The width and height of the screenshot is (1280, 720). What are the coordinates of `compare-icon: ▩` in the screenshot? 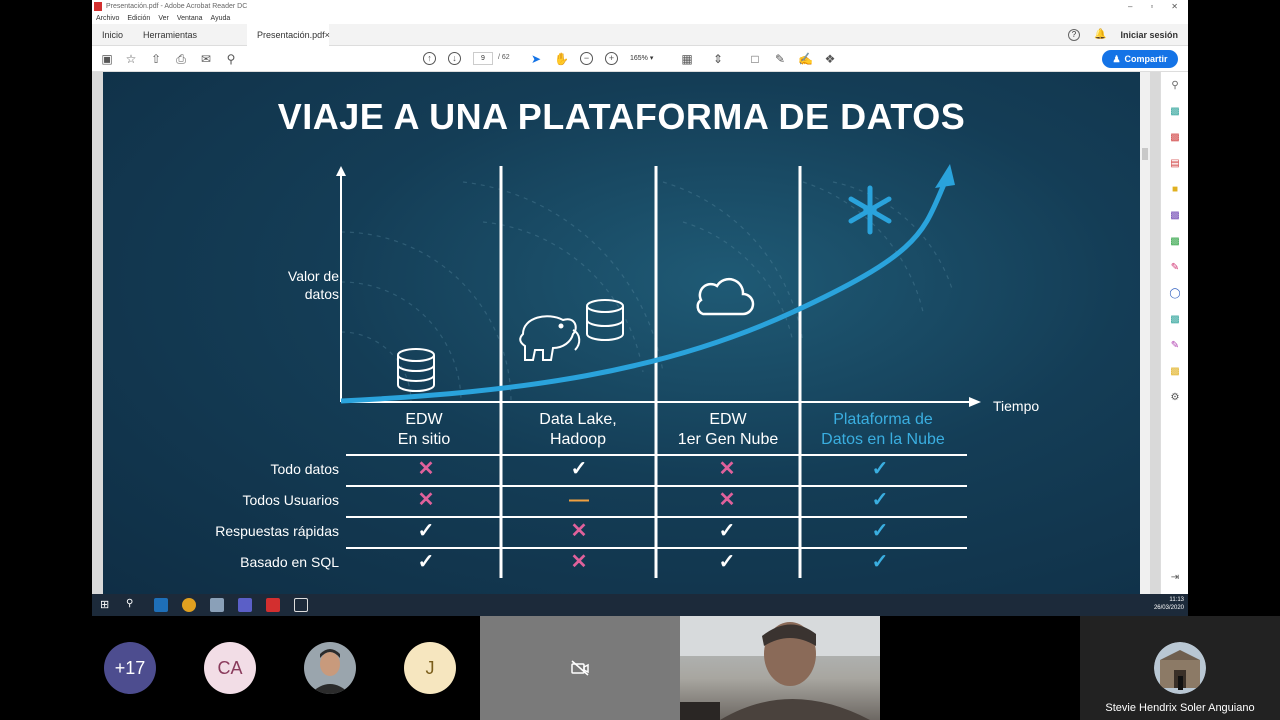 It's located at (1175, 242).